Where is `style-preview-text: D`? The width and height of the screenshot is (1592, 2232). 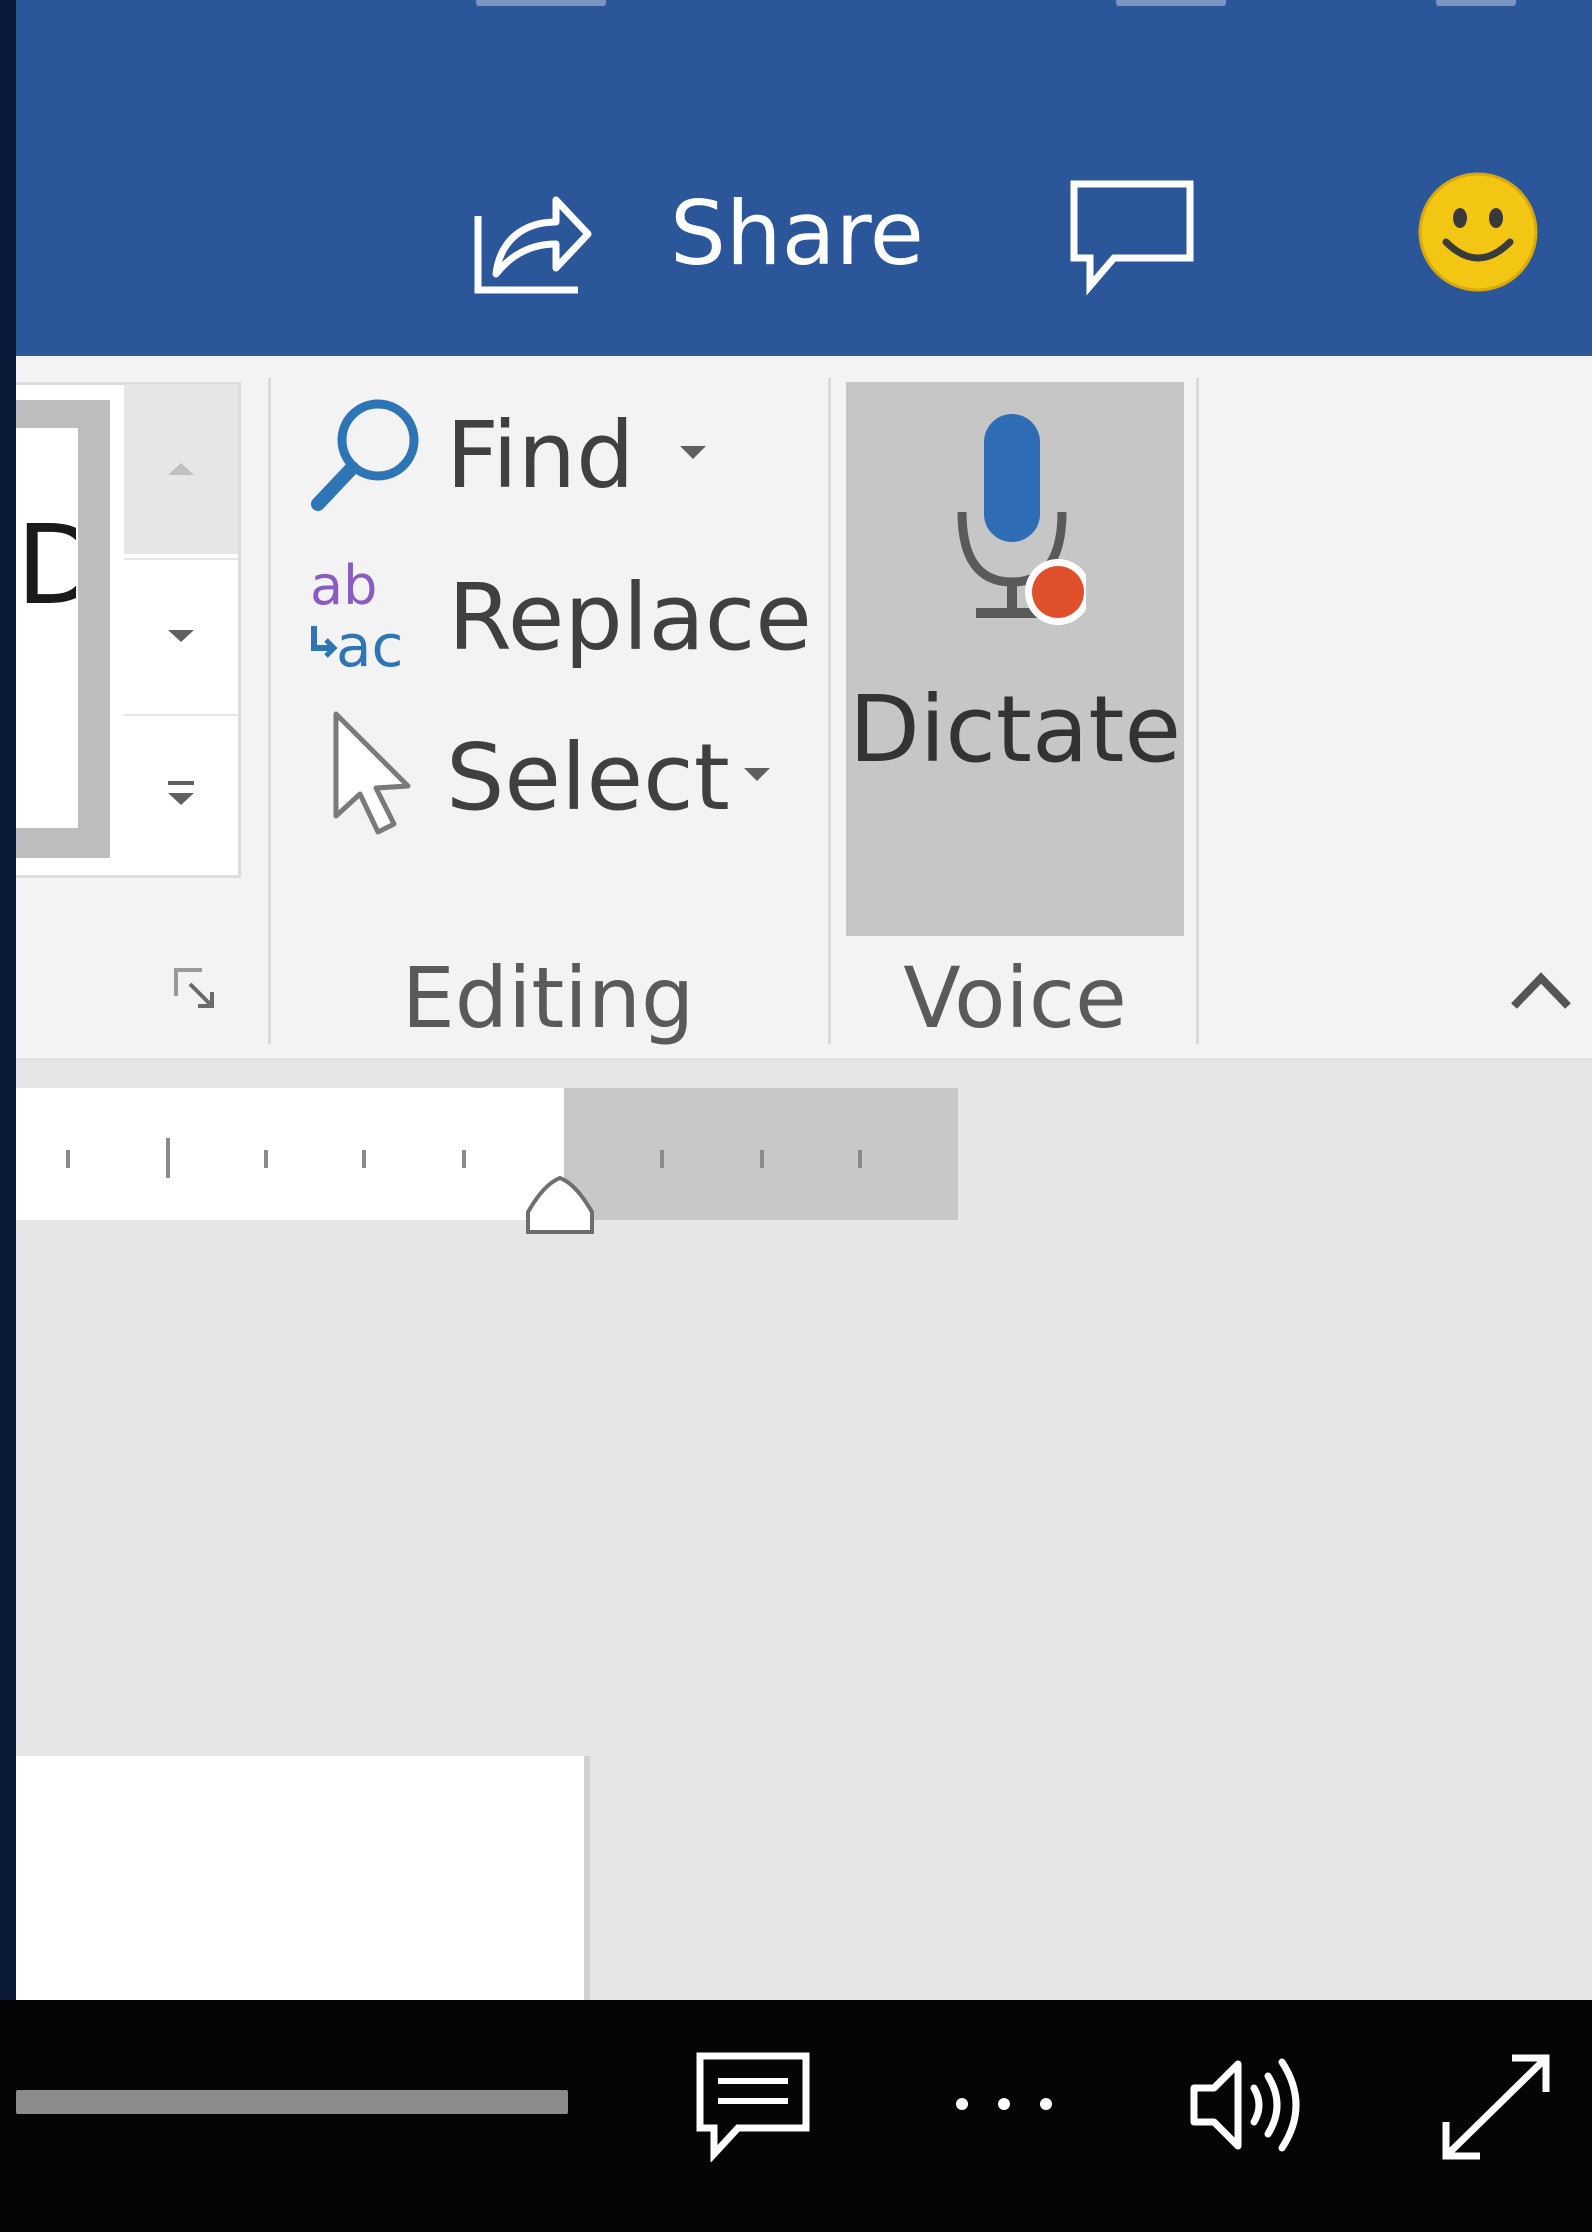 style-preview-text: D is located at coordinates (46, 565).